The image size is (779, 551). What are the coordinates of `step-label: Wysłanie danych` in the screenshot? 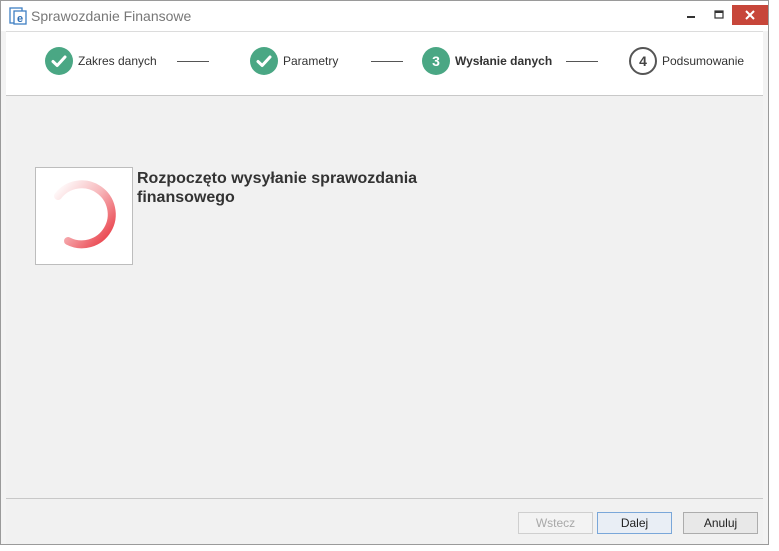 It's located at (504, 61).